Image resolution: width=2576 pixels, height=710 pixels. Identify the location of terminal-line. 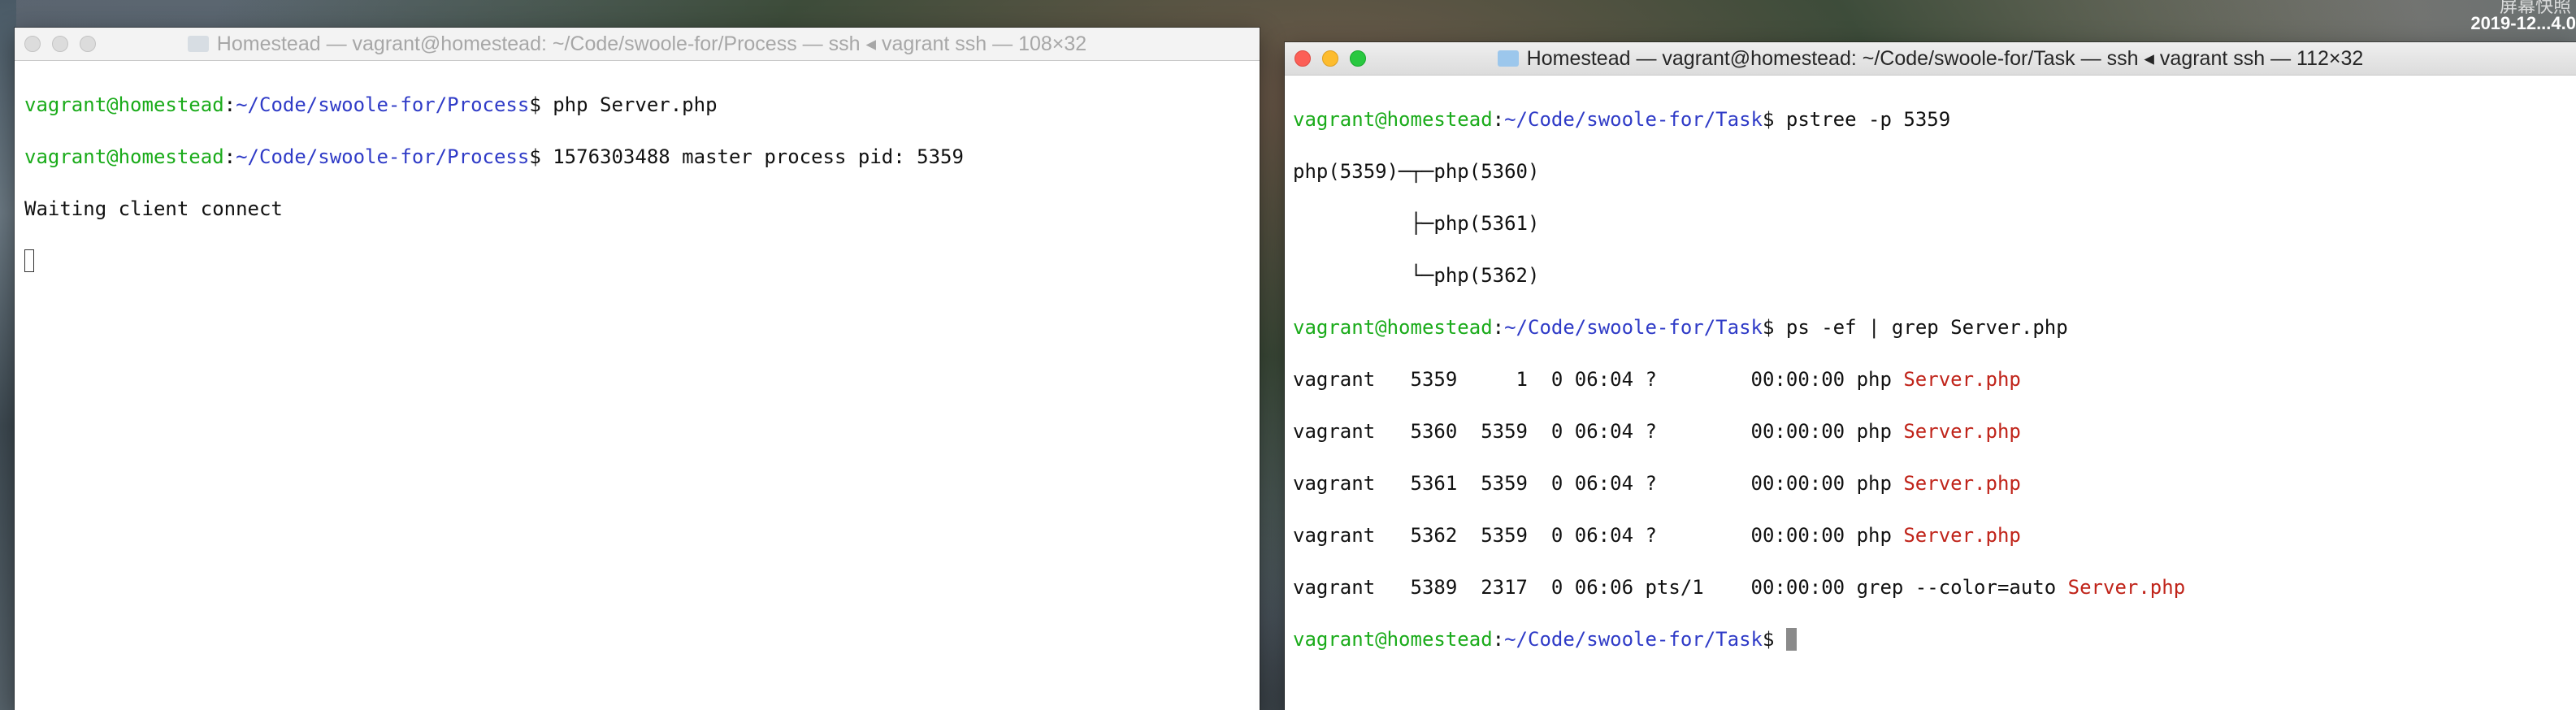
(637, 261).